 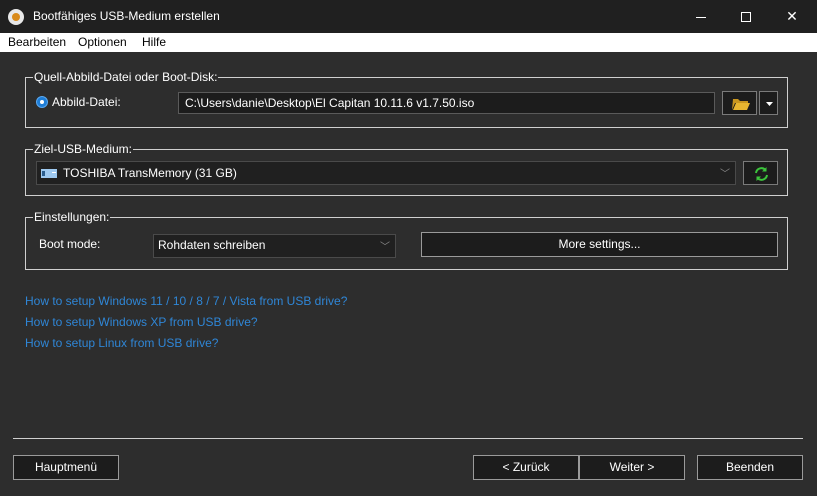 I want to click on maximize-icon, so click(x=746, y=17).